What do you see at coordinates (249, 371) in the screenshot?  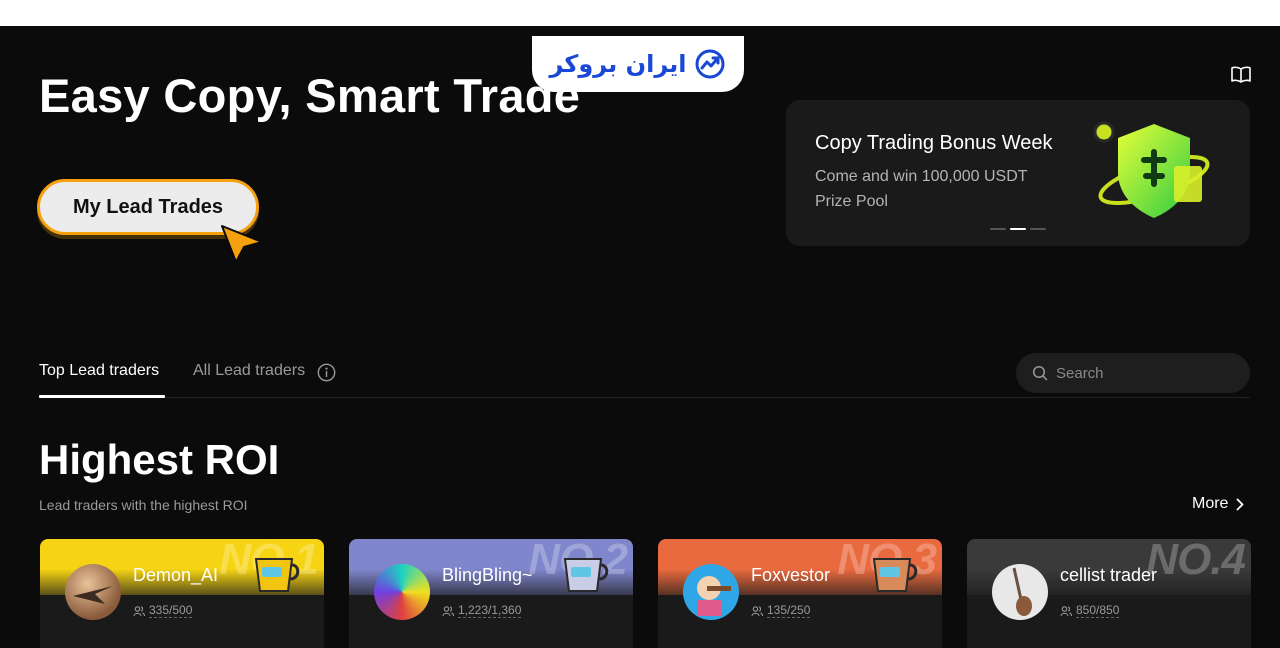 I see `tab-all-lead-traders: All Lead traders` at bounding box center [249, 371].